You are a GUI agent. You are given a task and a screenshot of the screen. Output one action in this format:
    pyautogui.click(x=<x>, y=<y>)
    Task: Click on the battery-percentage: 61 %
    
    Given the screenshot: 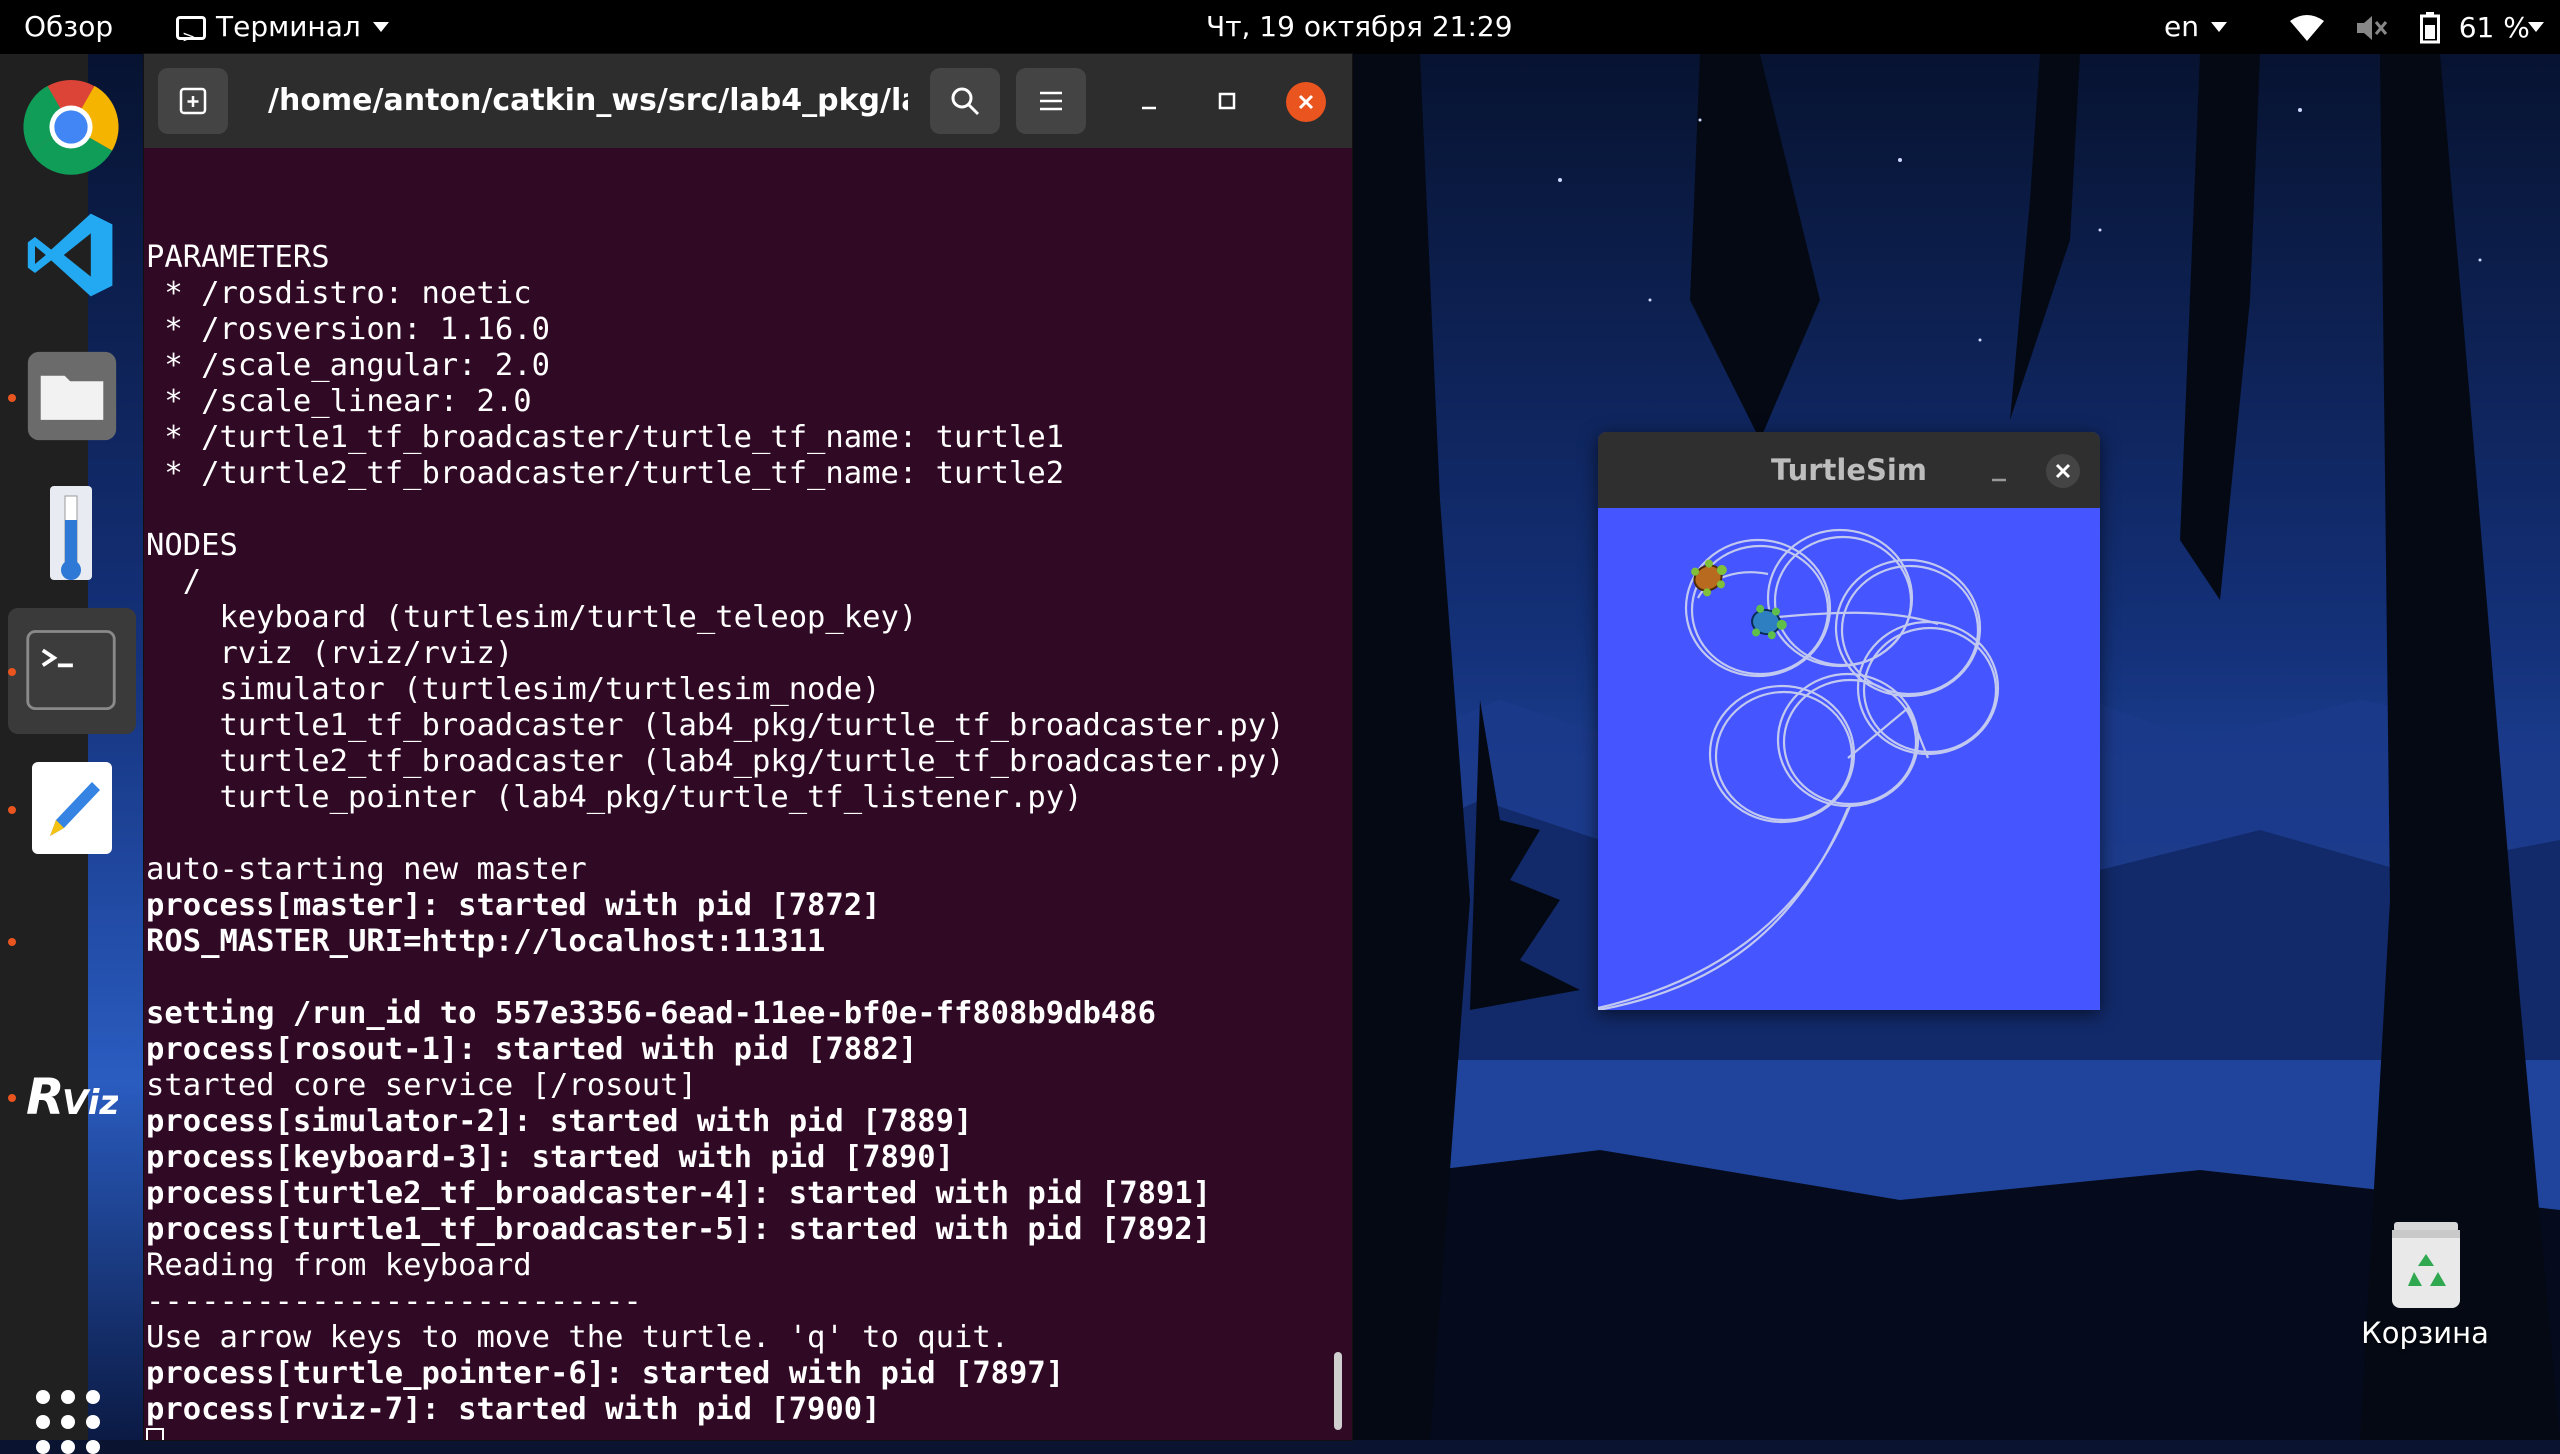 What is the action you would take?
    pyautogui.click(x=2494, y=27)
    